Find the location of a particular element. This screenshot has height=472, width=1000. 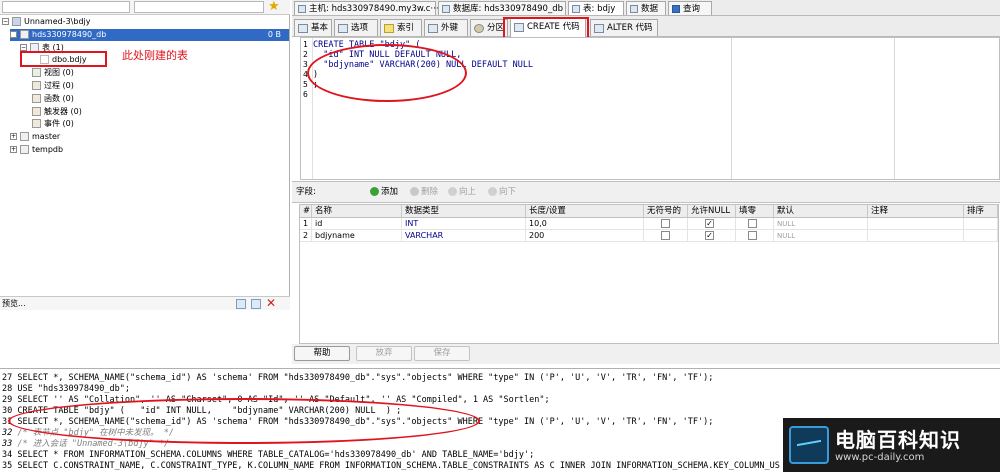

field-name-cell: bdjyname is located at coordinates (357, 236).